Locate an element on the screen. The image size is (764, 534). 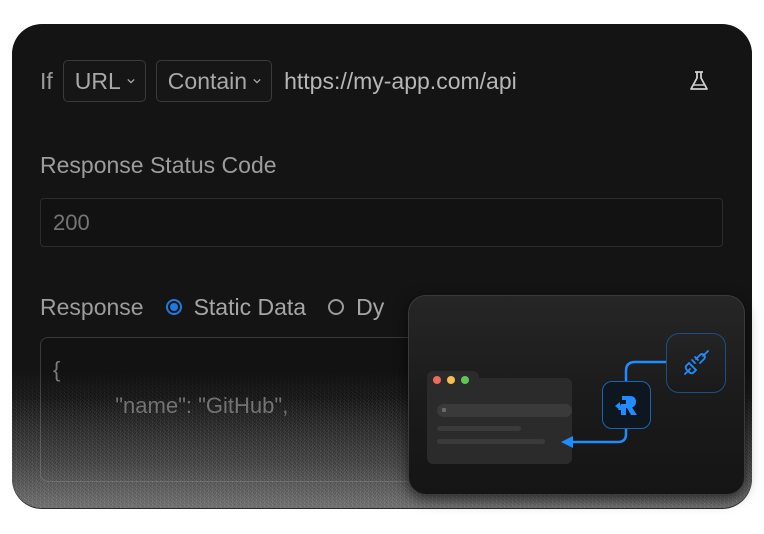
operator-select: Contain is located at coordinates (214, 81).